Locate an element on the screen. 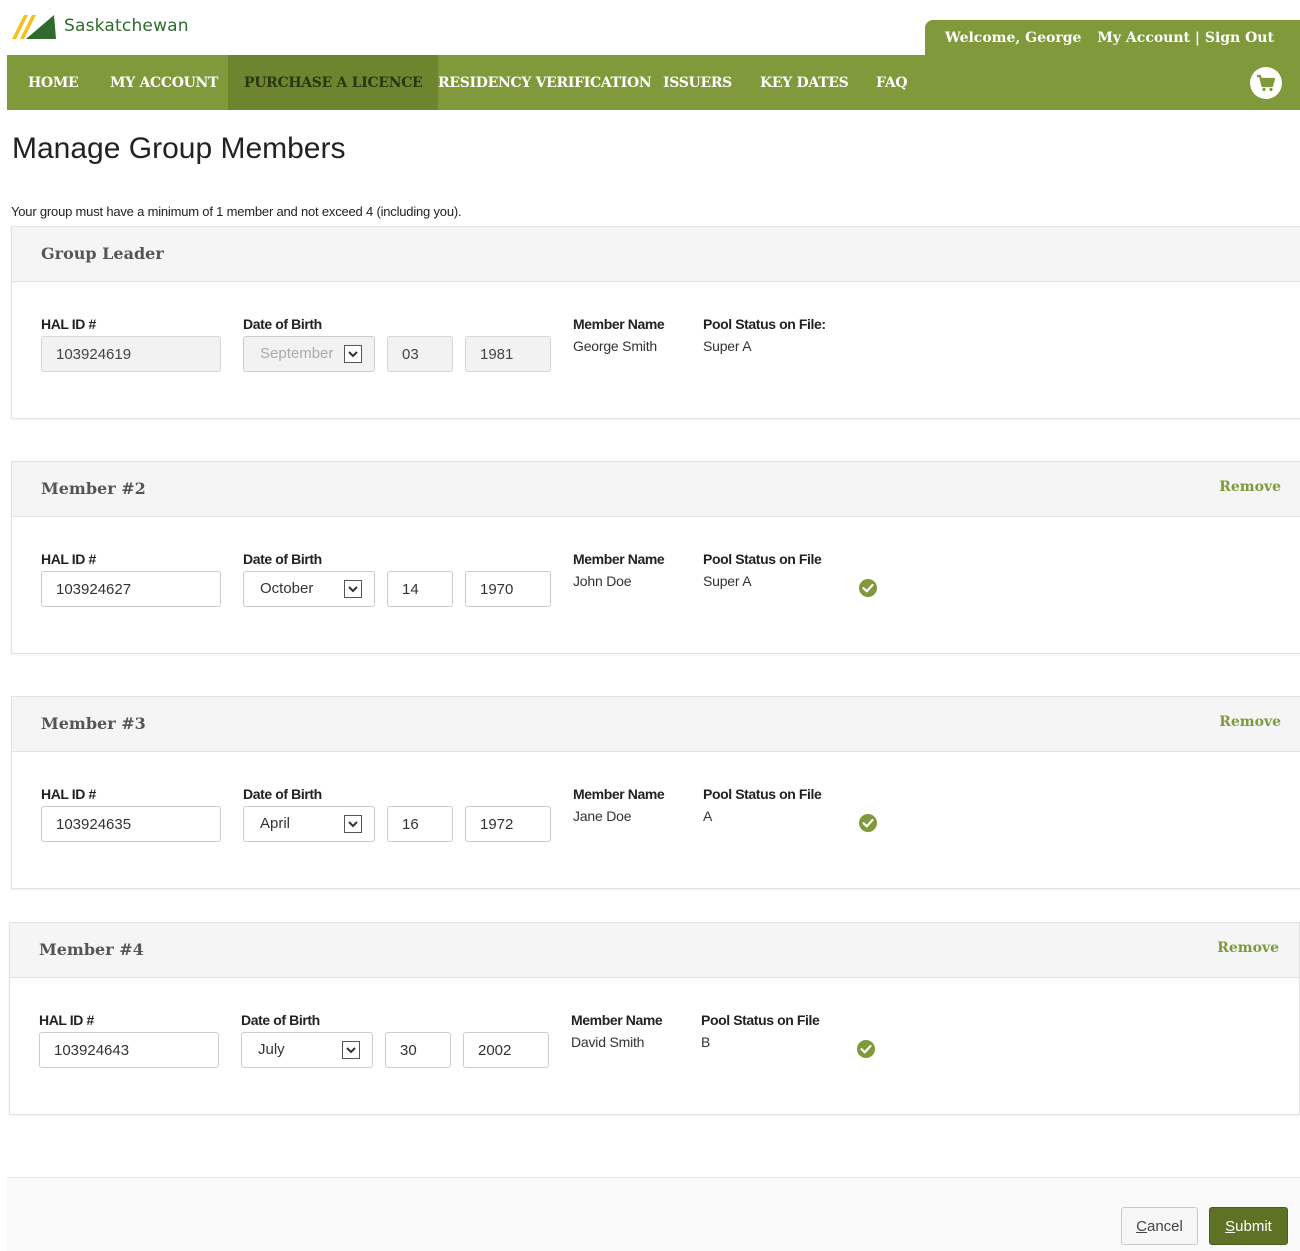 The height and width of the screenshot is (1251, 1300). form-actions is located at coordinates (653, 1214).